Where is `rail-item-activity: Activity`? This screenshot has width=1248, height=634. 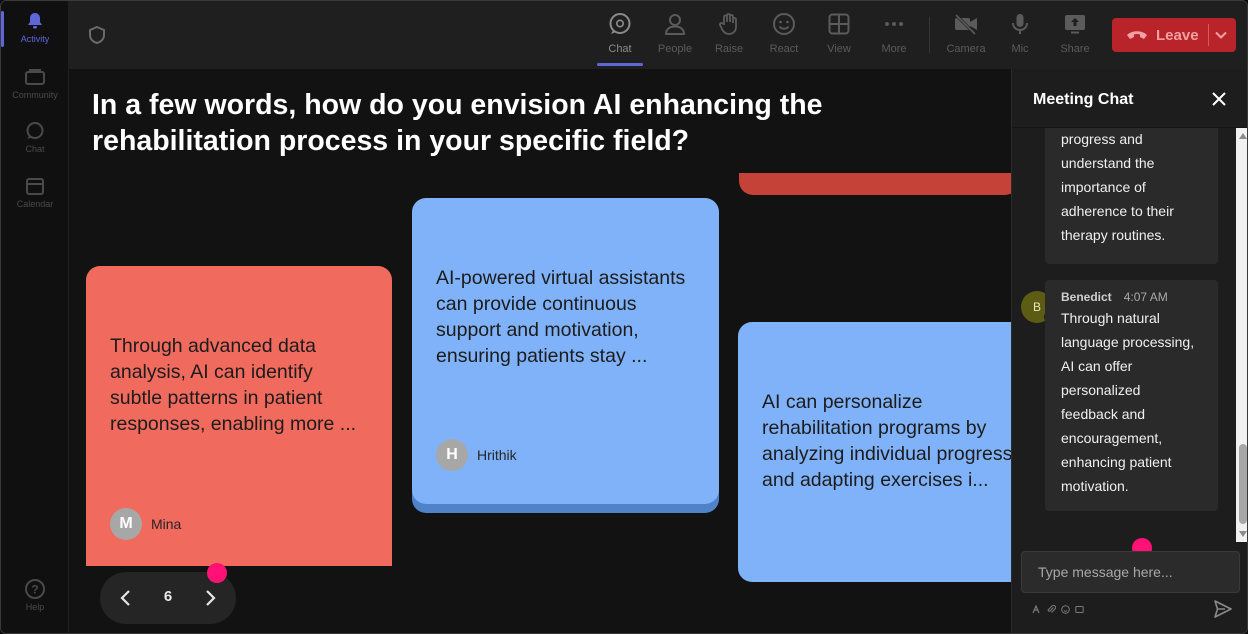
rail-item-activity: Activity is located at coordinates (35, 36).